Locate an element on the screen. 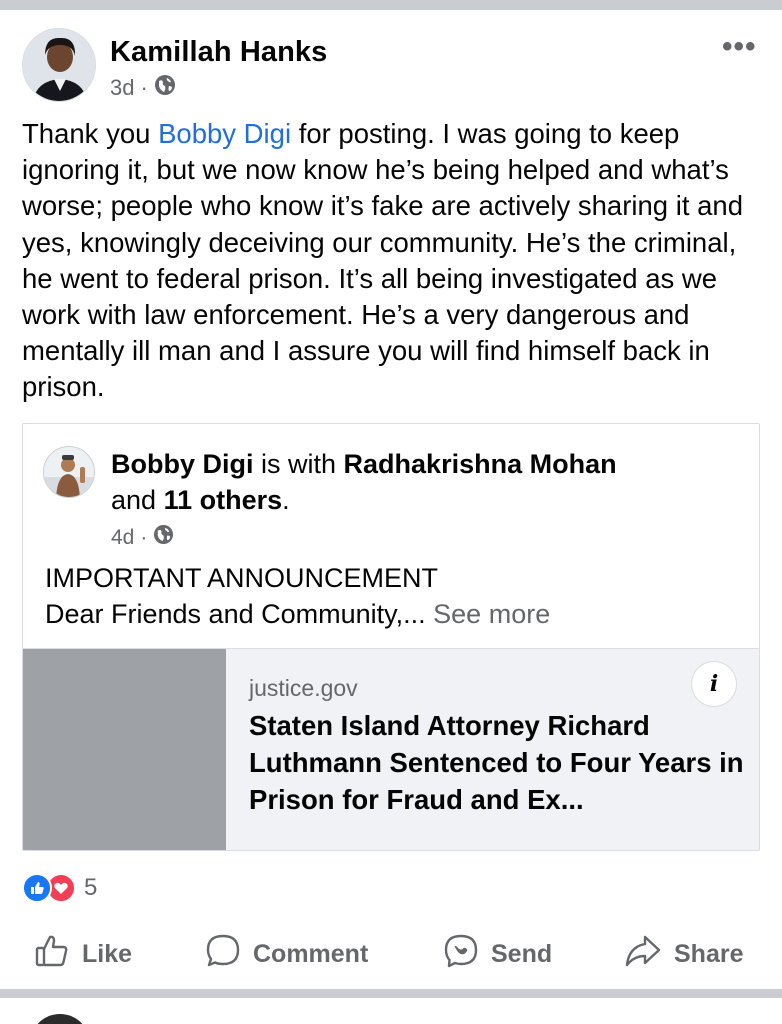 Image resolution: width=782 pixels, height=1024 pixels. share-button: Share is located at coordinates (683, 954).